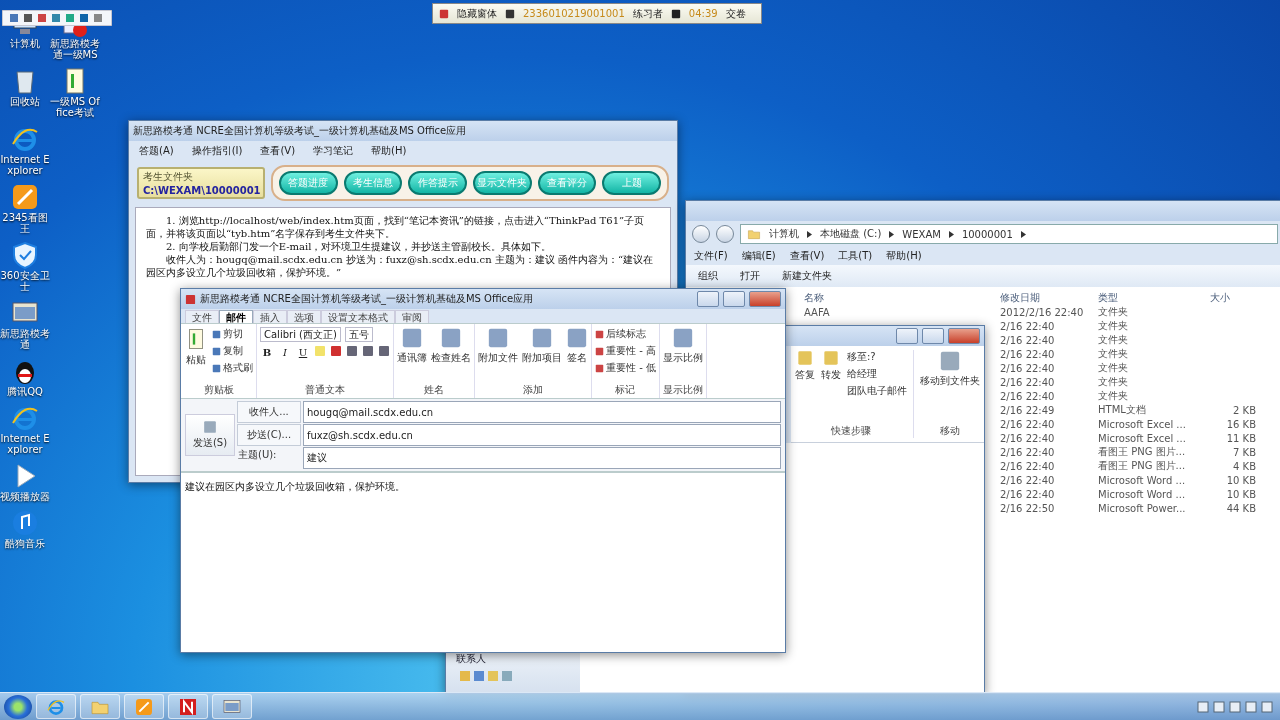 This screenshot has height=720, width=1280. Describe the element at coordinates (725, 234) in the screenshot. I see `forward-button` at that location.